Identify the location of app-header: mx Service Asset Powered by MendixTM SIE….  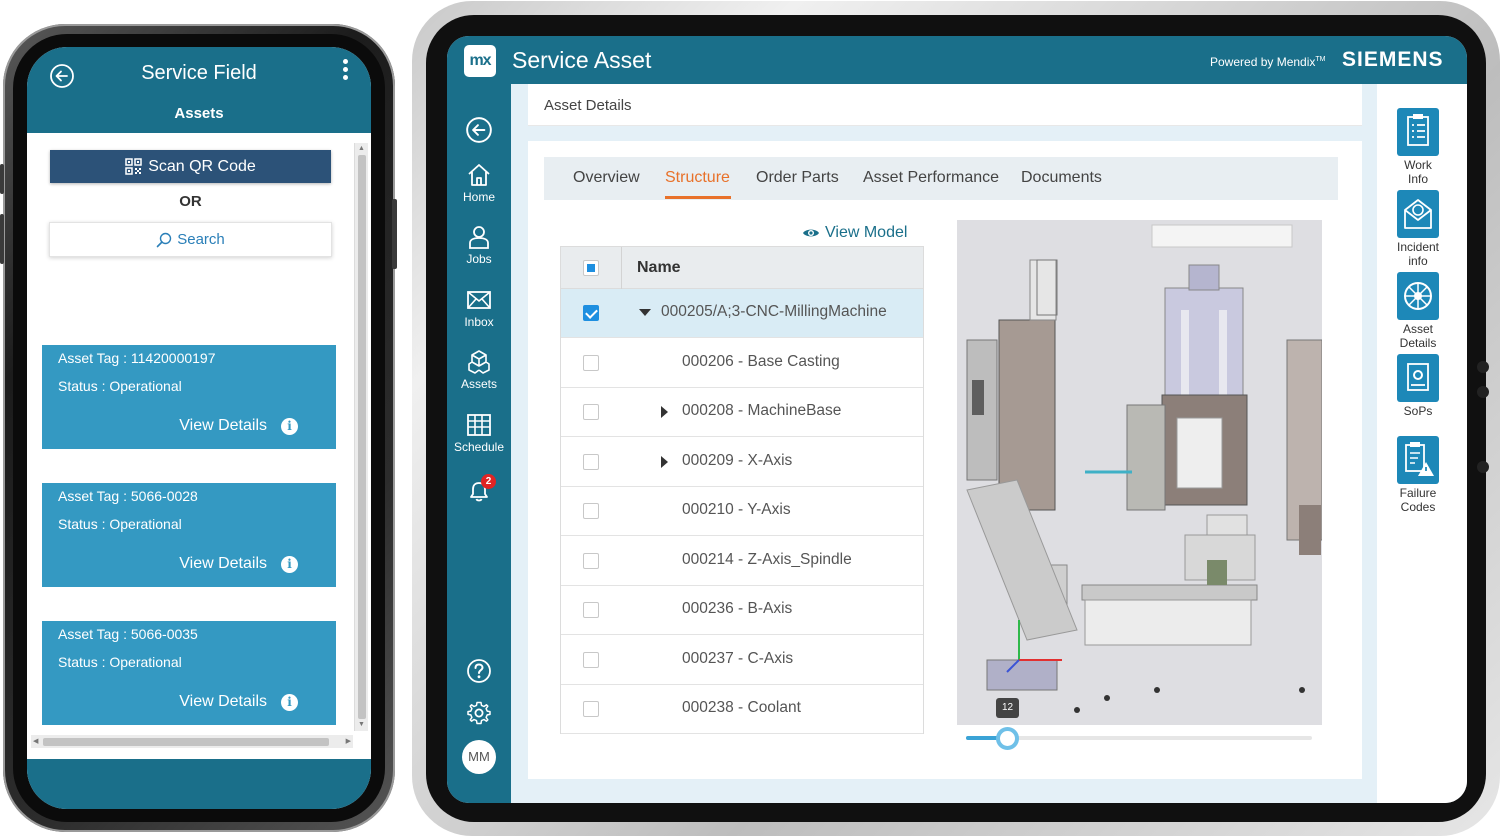
(957, 60).